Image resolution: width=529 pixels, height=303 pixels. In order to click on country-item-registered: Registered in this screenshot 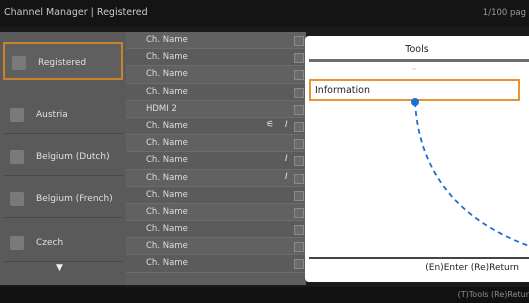, I will do `click(63, 61)`.